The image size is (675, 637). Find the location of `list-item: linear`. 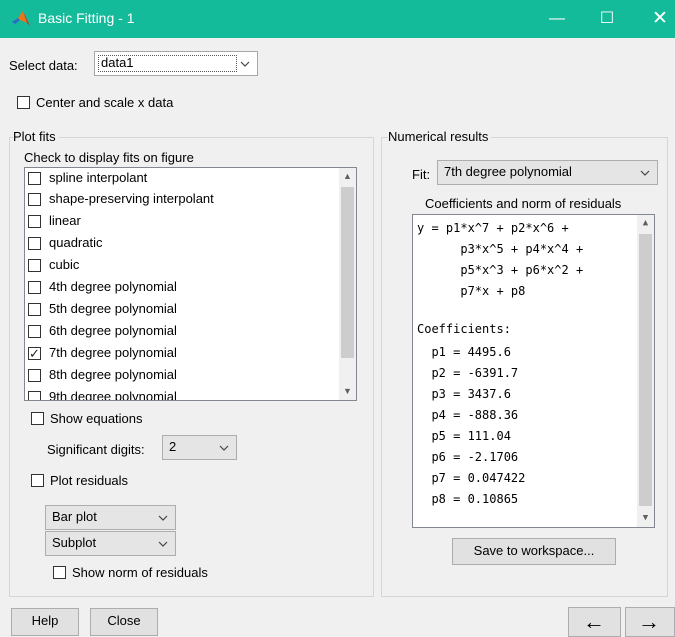

list-item: linear is located at coordinates (182, 221).